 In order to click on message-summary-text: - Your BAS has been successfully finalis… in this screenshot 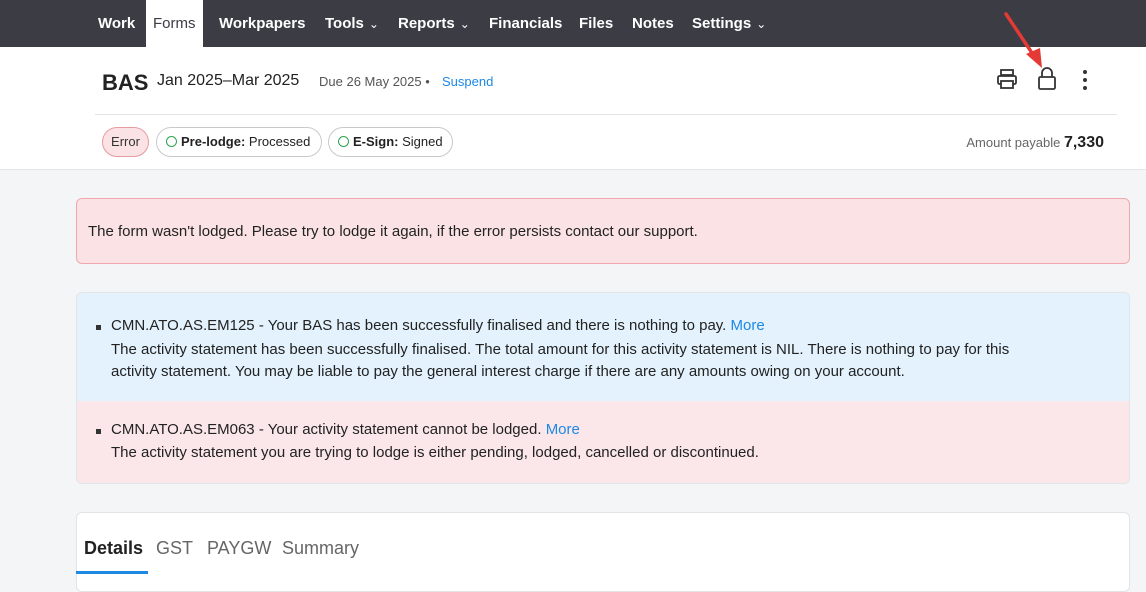, I will do `click(490, 325)`.